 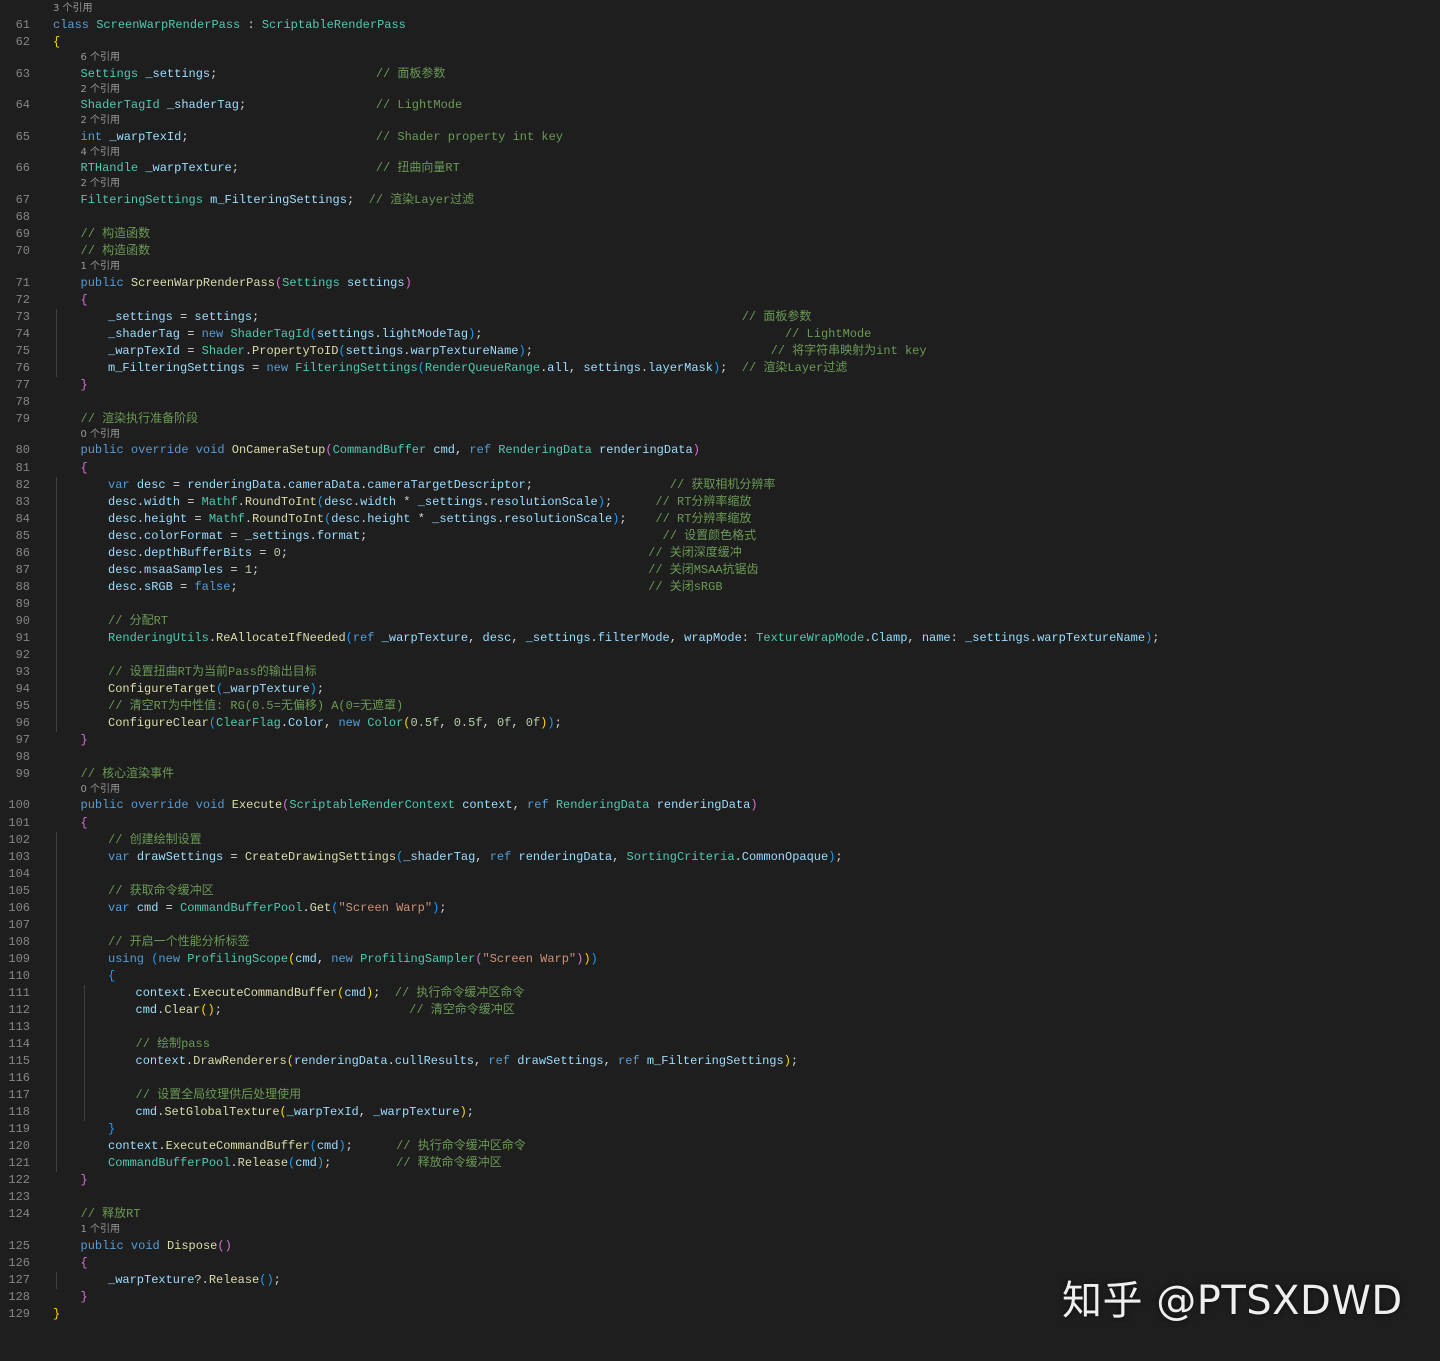 What do you see at coordinates (720, 1246) in the screenshot?
I see `code-line: 125 public void Dispose()` at bounding box center [720, 1246].